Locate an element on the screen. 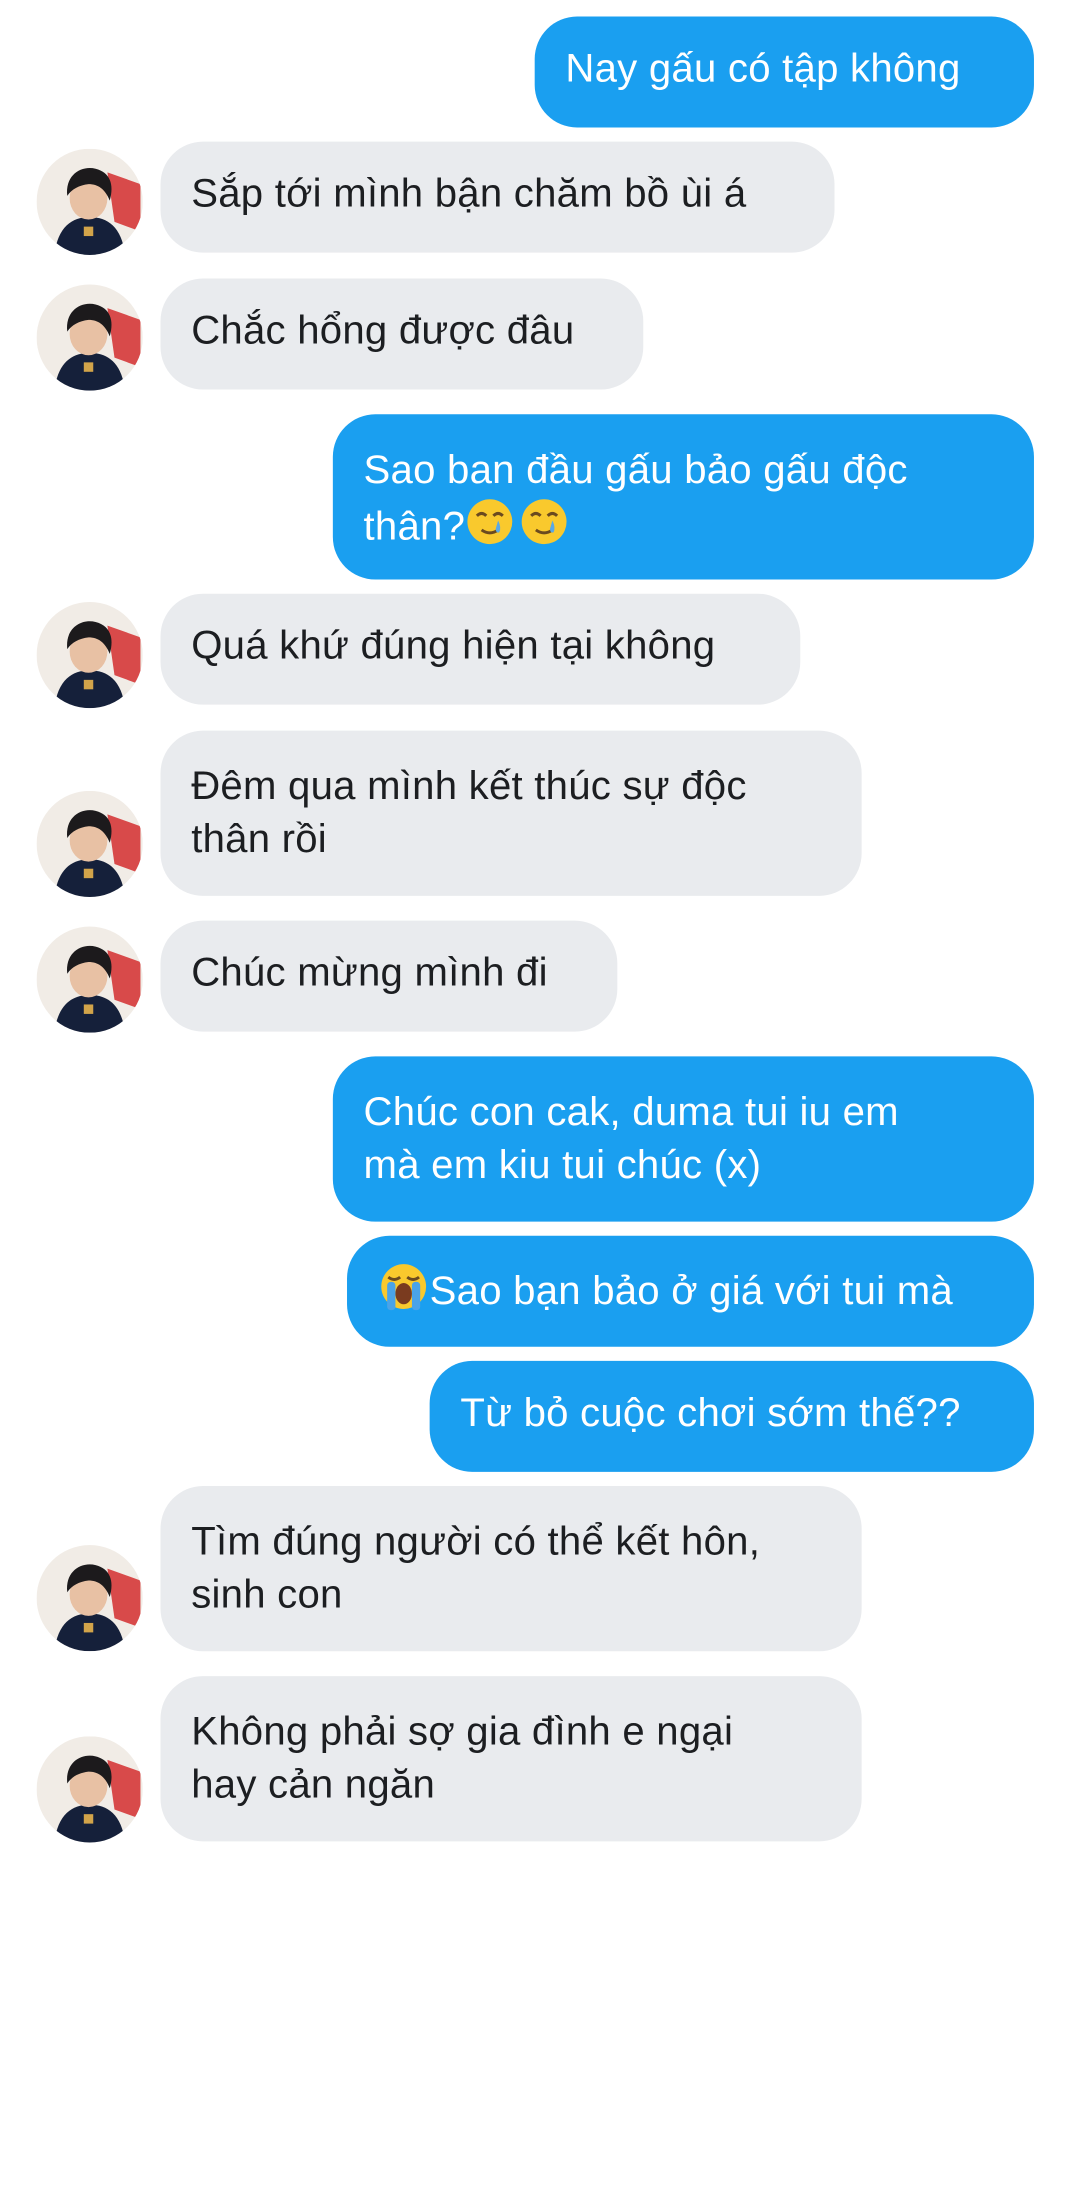  message-text: Sắp tới mình bận chăm bồ ùi á is located at coordinates (469, 194).